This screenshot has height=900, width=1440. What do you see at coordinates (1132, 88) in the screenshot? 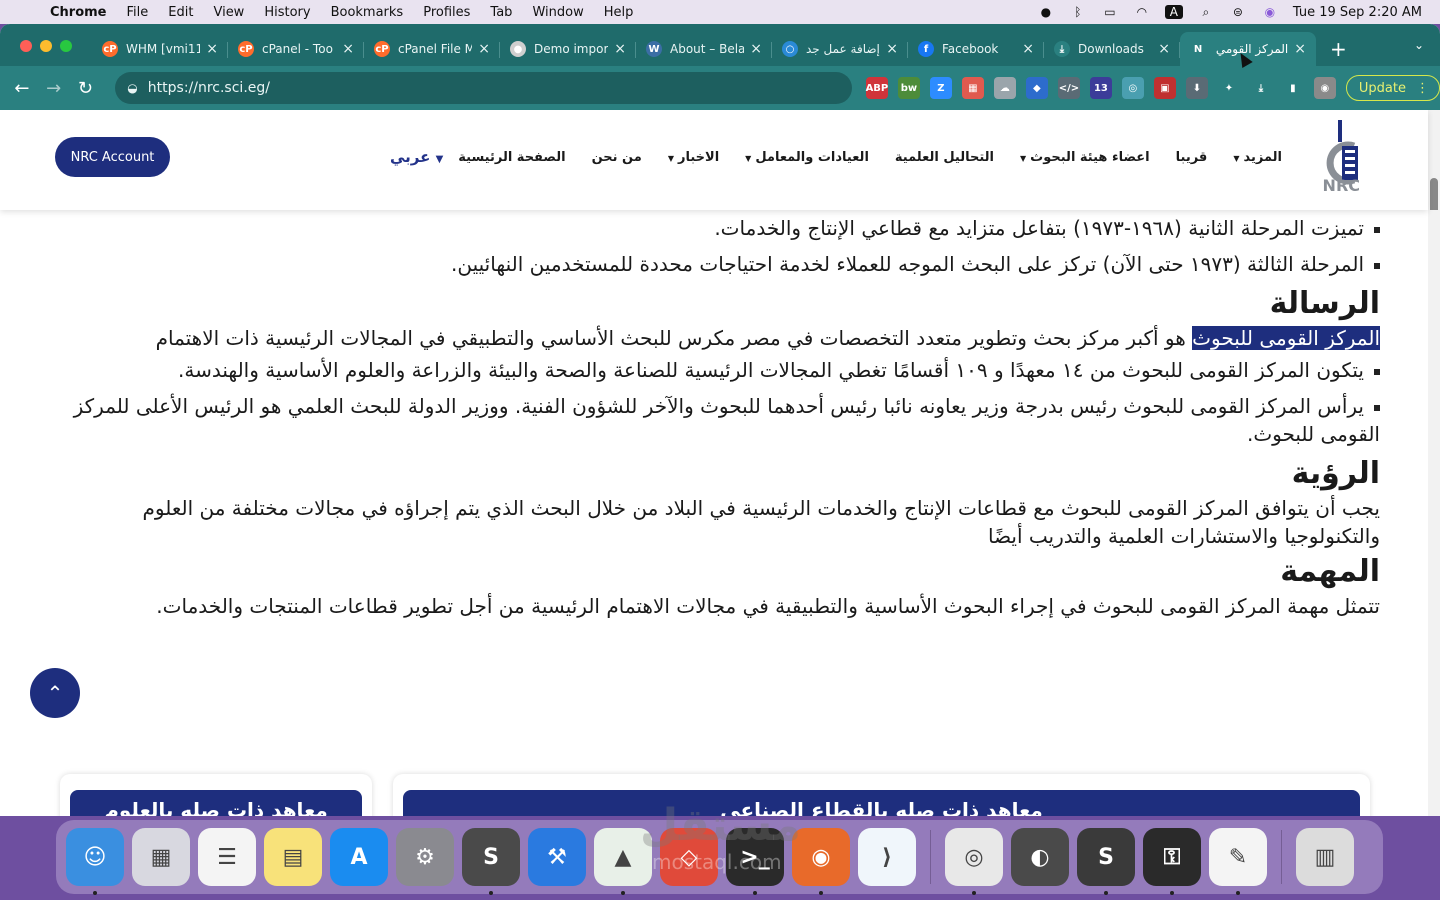
I see `globe-icon: ◎` at bounding box center [1132, 88].